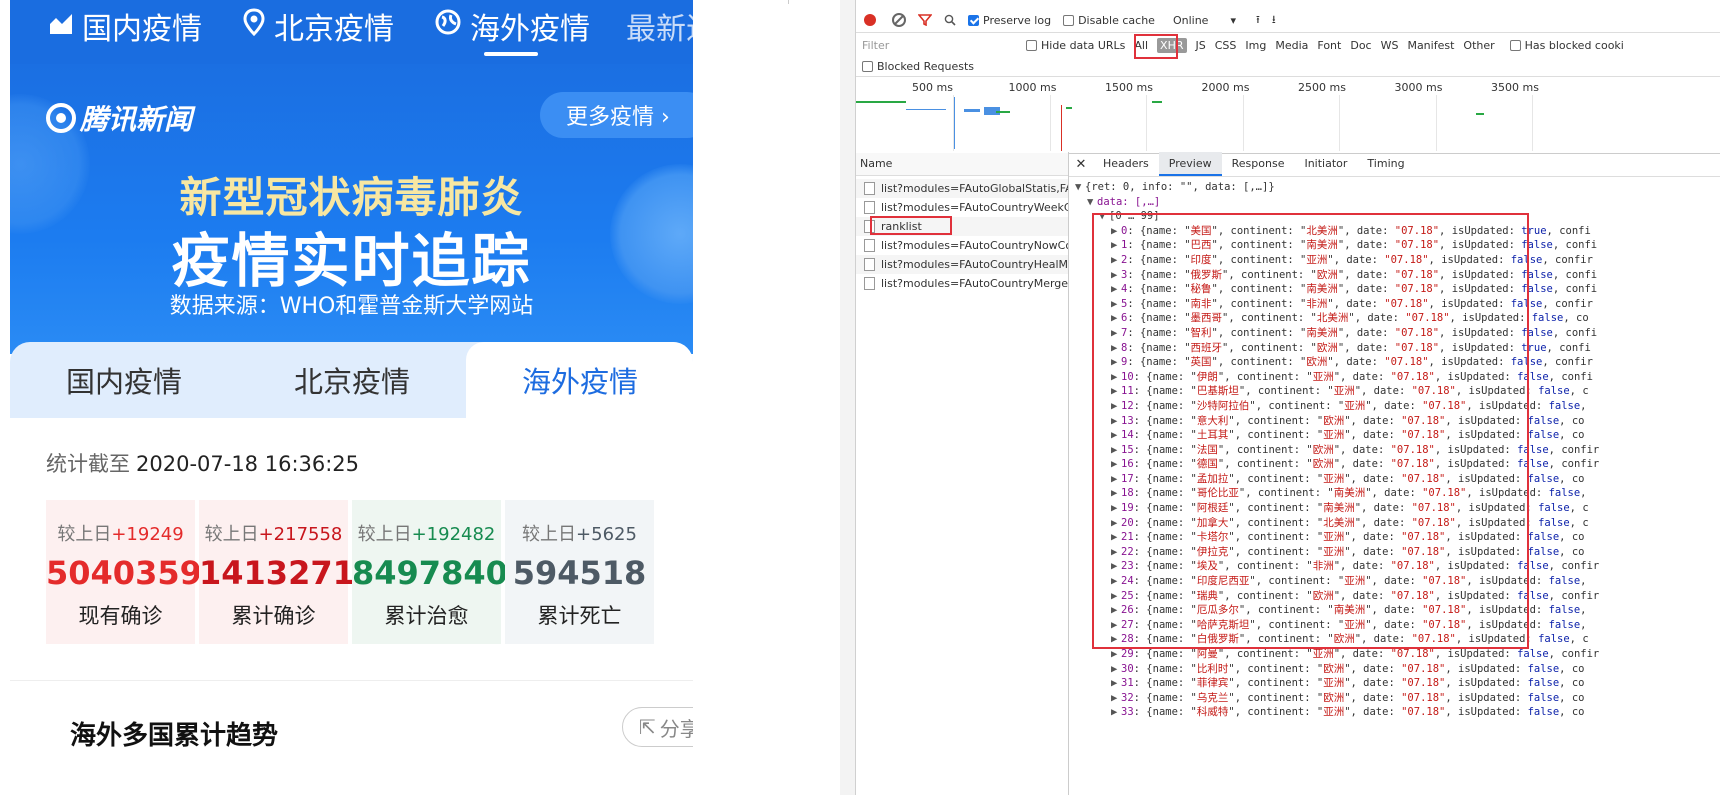  I want to click on timeline-tick-label: 1500 ms, so click(1129, 87).